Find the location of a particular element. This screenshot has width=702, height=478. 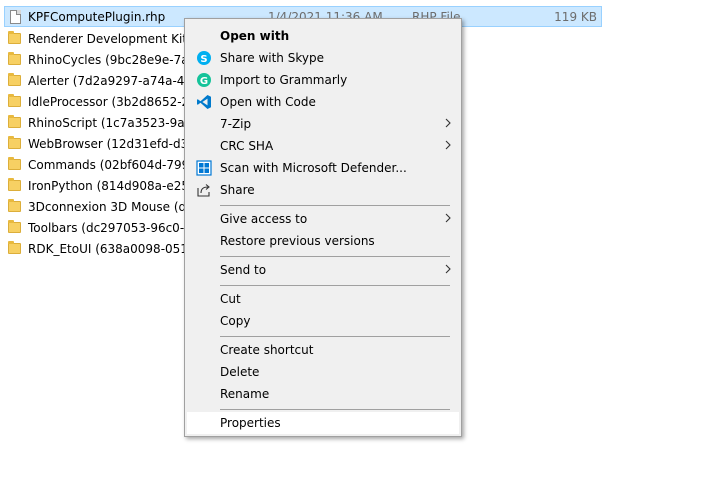

menu-label: Send to is located at coordinates (243, 270).